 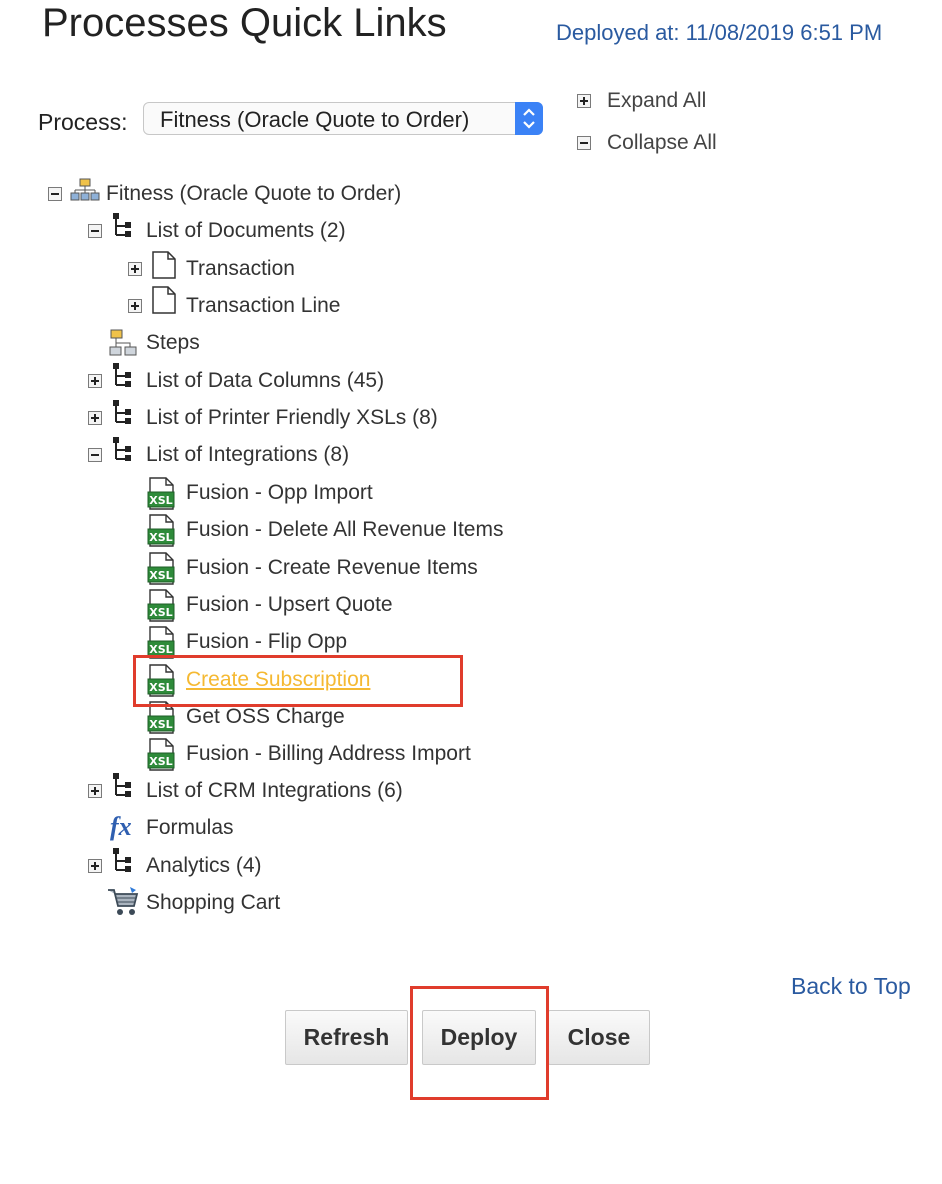 I want to click on tree-formulas-label: Formulas, so click(x=190, y=828).